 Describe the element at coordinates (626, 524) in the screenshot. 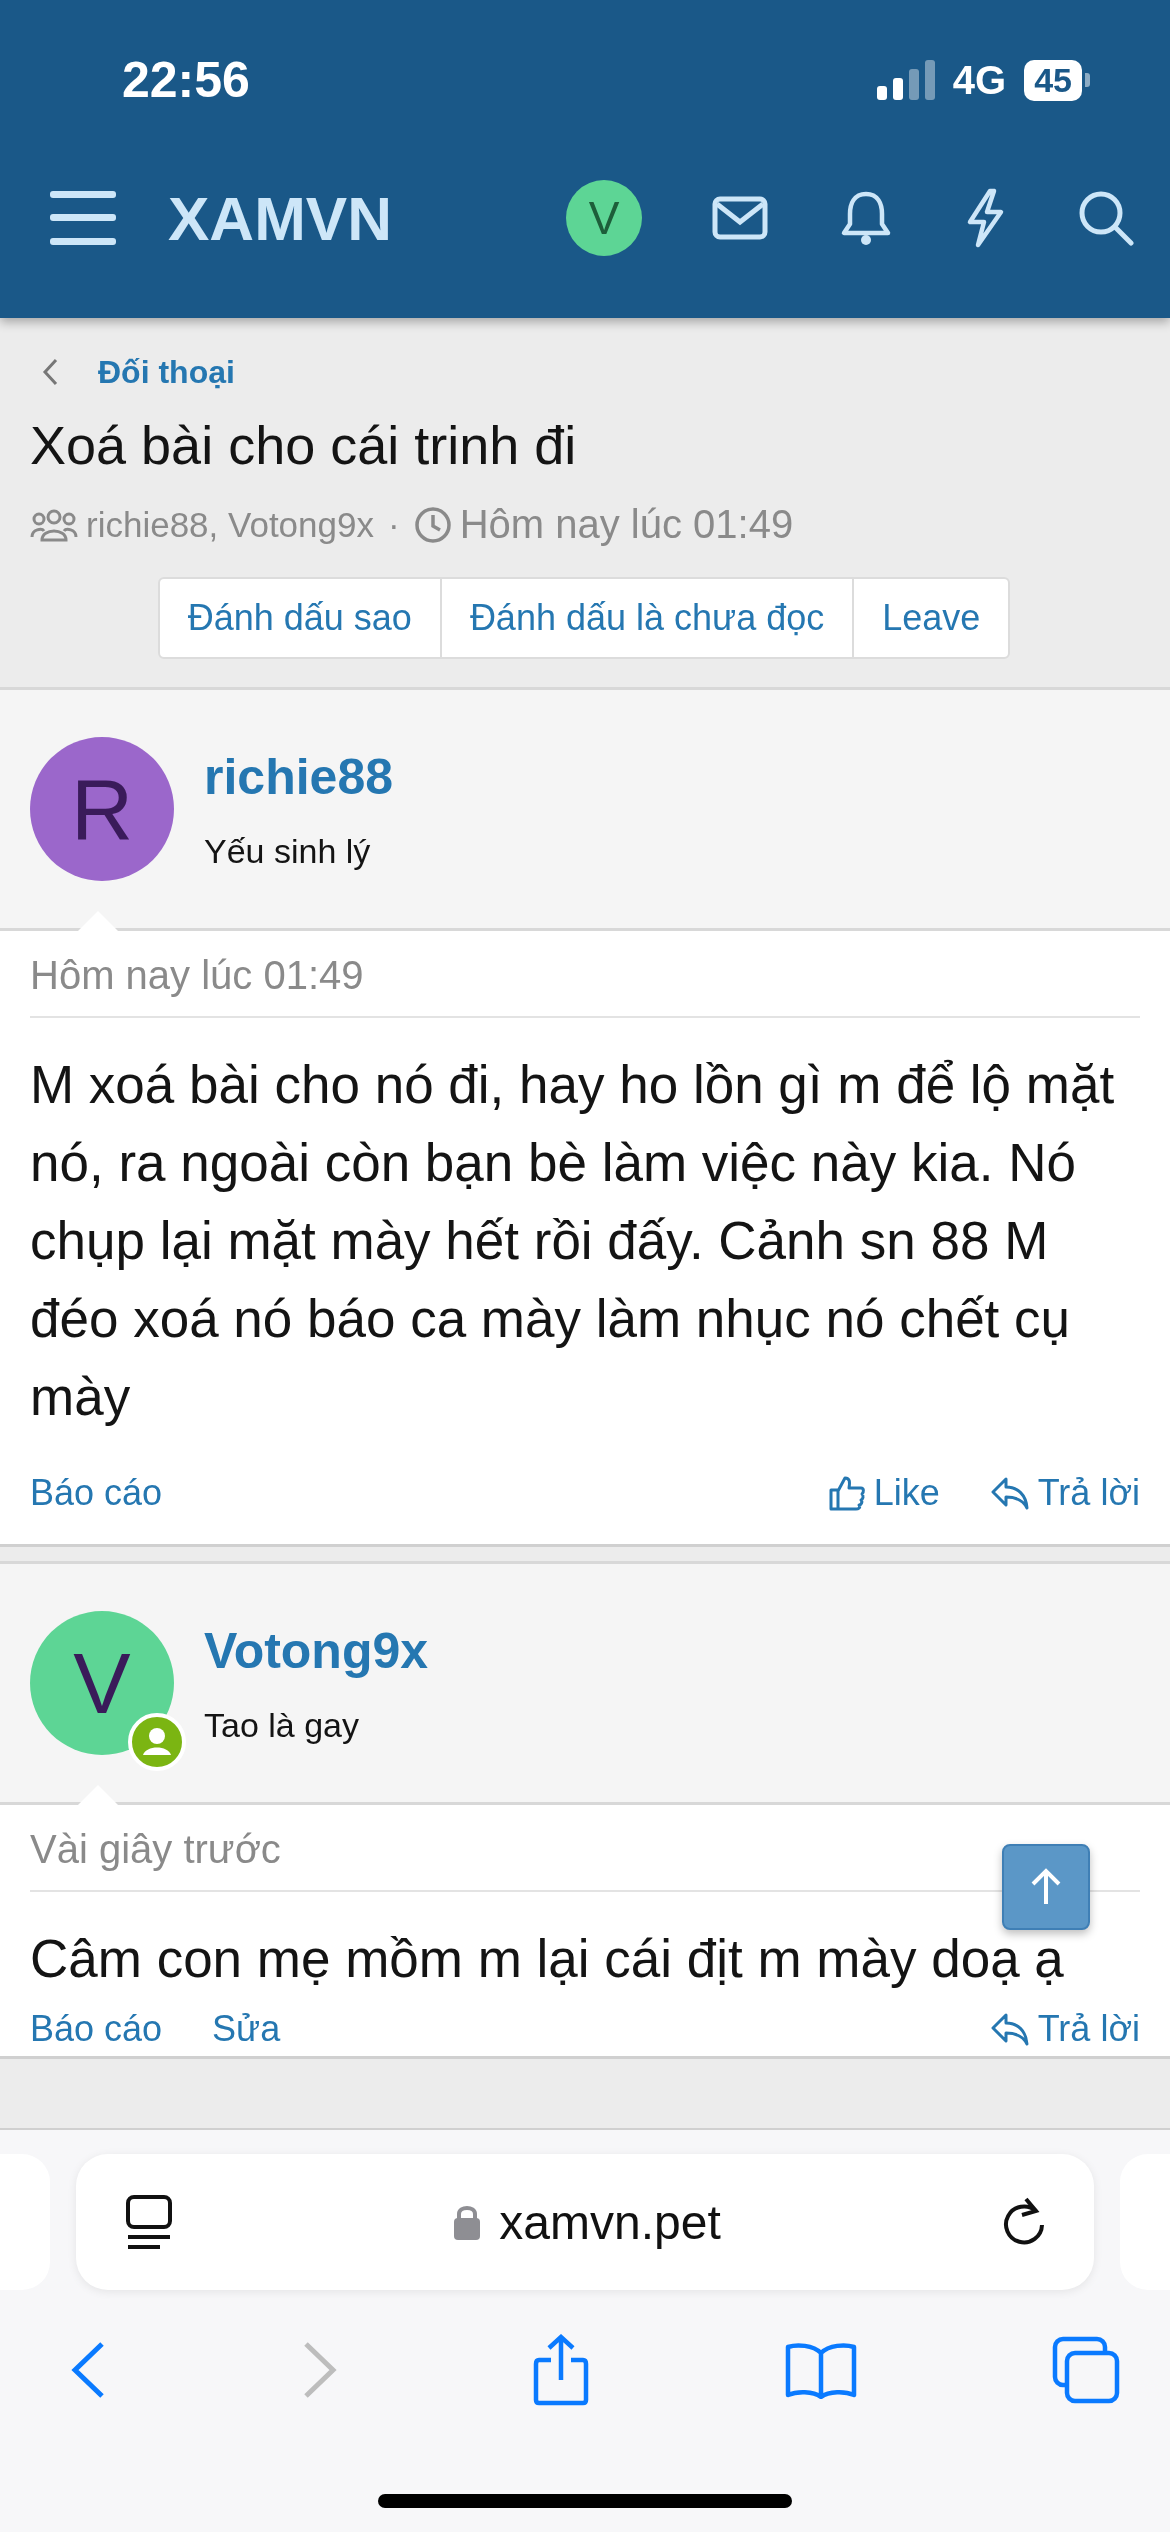

I see `conversation-time: Hôm nay lúc 01:49` at that location.